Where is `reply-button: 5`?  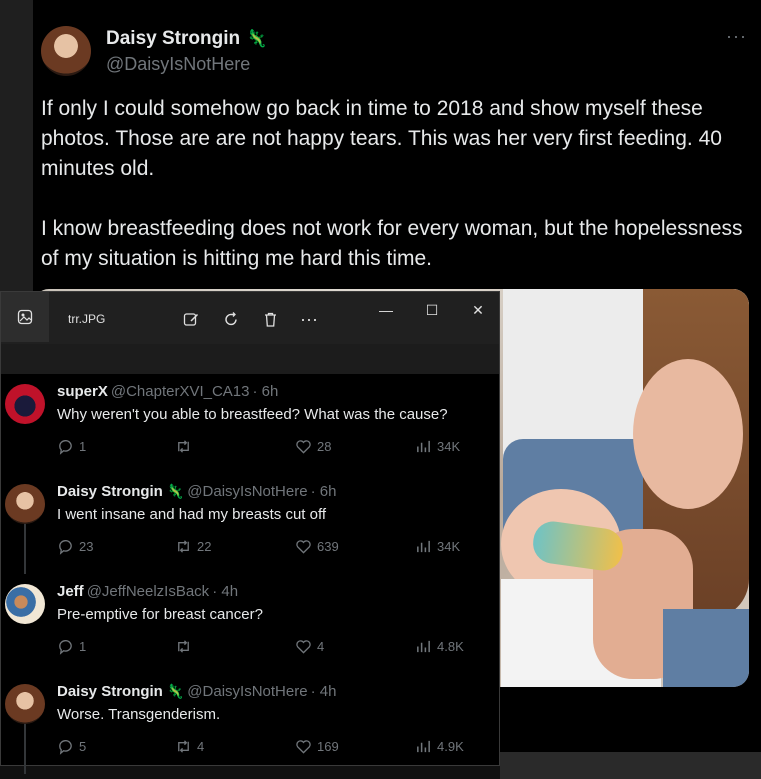
reply-button: 5 is located at coordinates (71, 746).